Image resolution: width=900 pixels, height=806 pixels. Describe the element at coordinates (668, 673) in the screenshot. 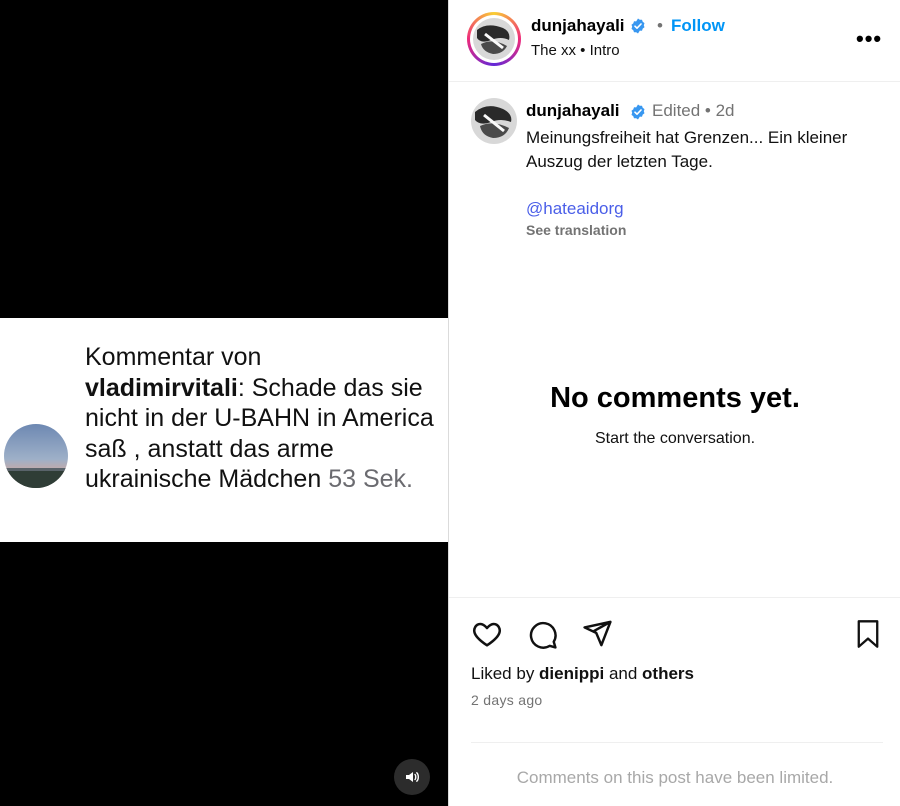

I see `liked-others-link: others` at that location.